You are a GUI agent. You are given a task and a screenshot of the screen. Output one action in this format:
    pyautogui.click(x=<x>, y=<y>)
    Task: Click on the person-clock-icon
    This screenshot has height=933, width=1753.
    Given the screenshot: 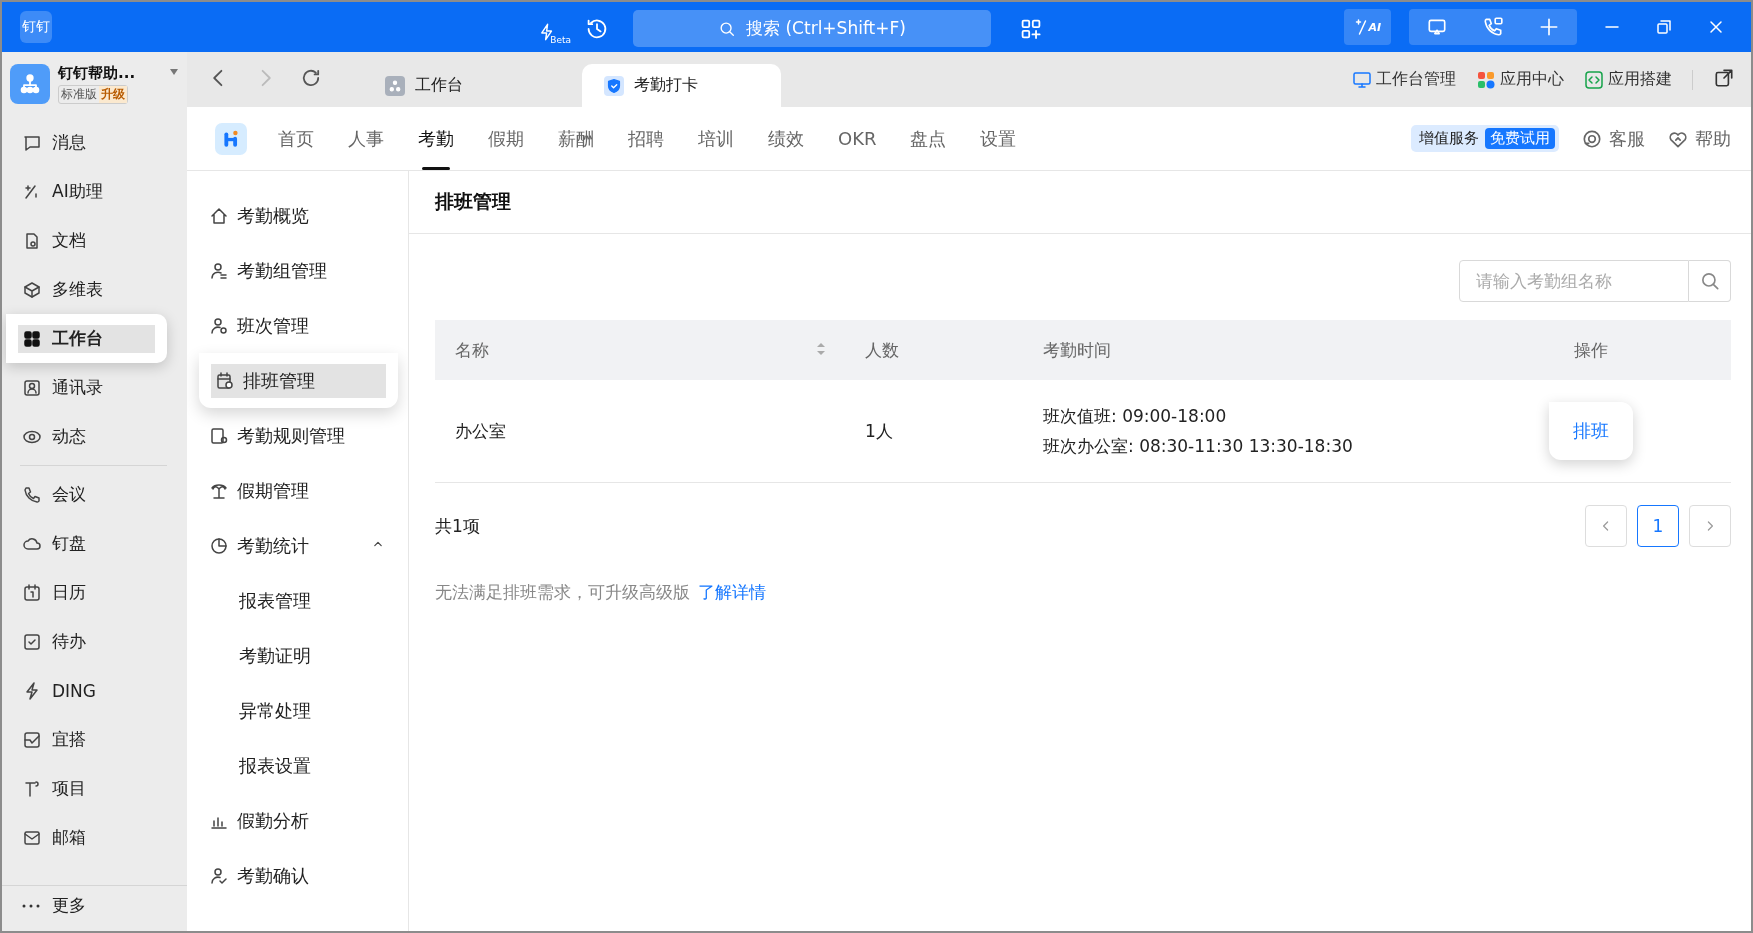 What is the action you would take?
    pyautogui.click(x=219, y=325)
    